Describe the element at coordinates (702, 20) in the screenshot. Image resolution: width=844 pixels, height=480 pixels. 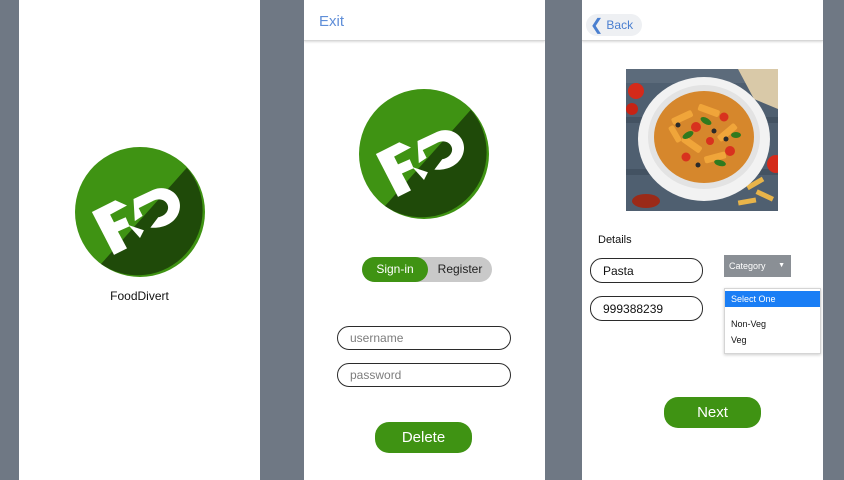
I see `top-navbar: ❮ Back` at that location.